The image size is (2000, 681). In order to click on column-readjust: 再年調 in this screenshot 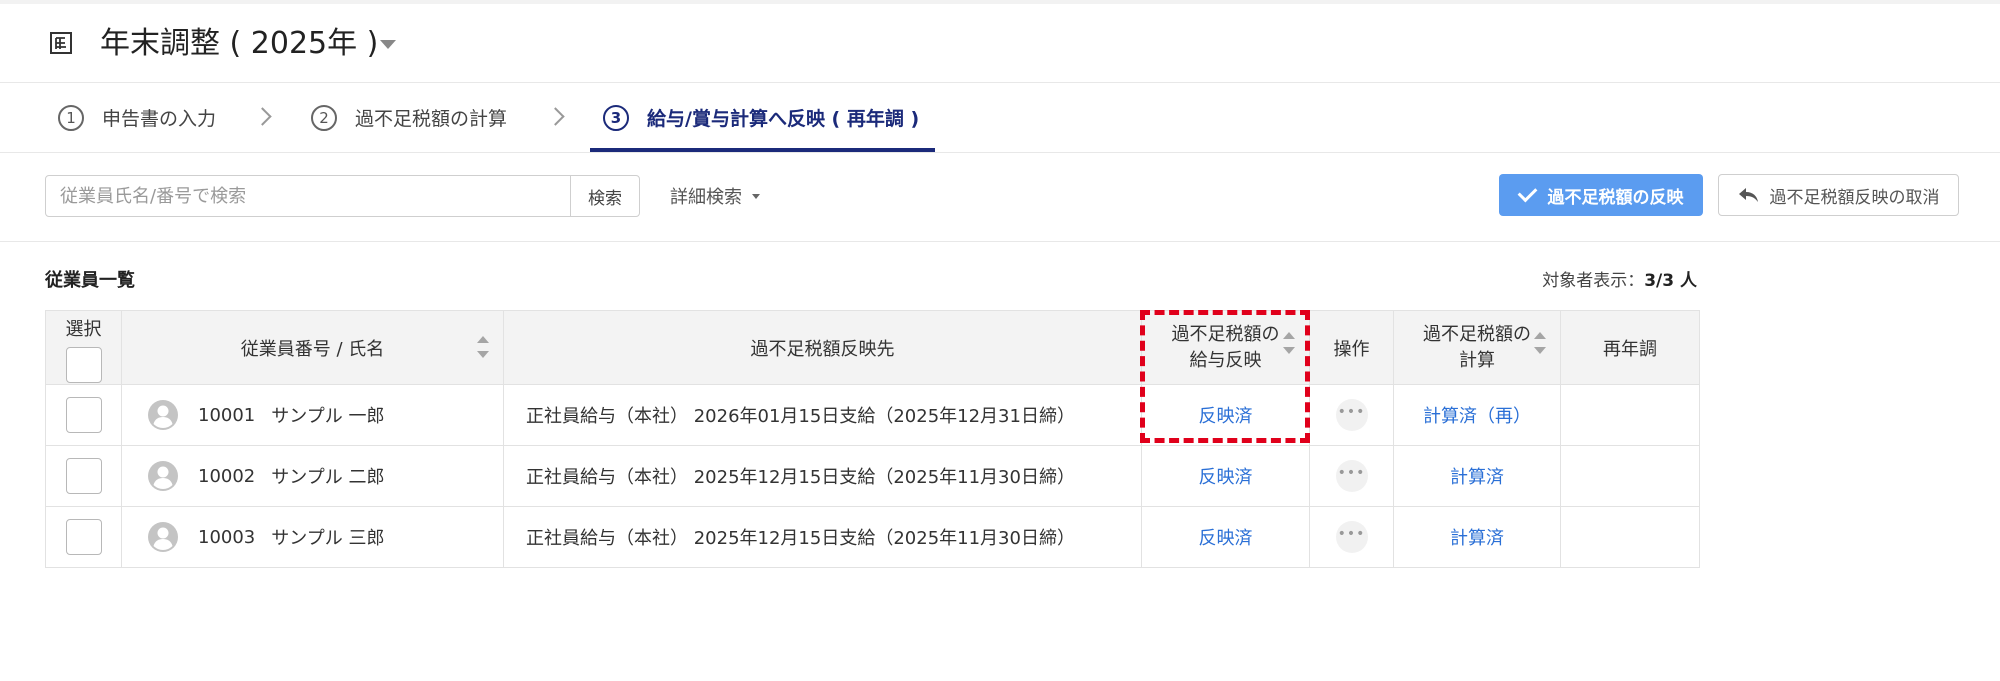, I will do `click(1630, 347)`.